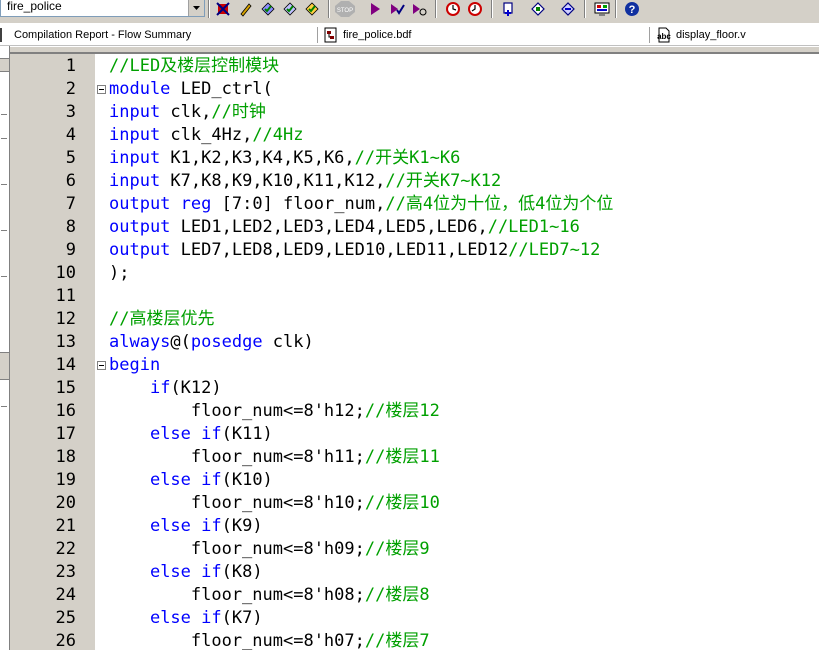 This screenshot has height=650, width=819. Describe the element at coordinates (414, 434) in the screenshot. I see `code-line: 17 else if(K11)` at that location.